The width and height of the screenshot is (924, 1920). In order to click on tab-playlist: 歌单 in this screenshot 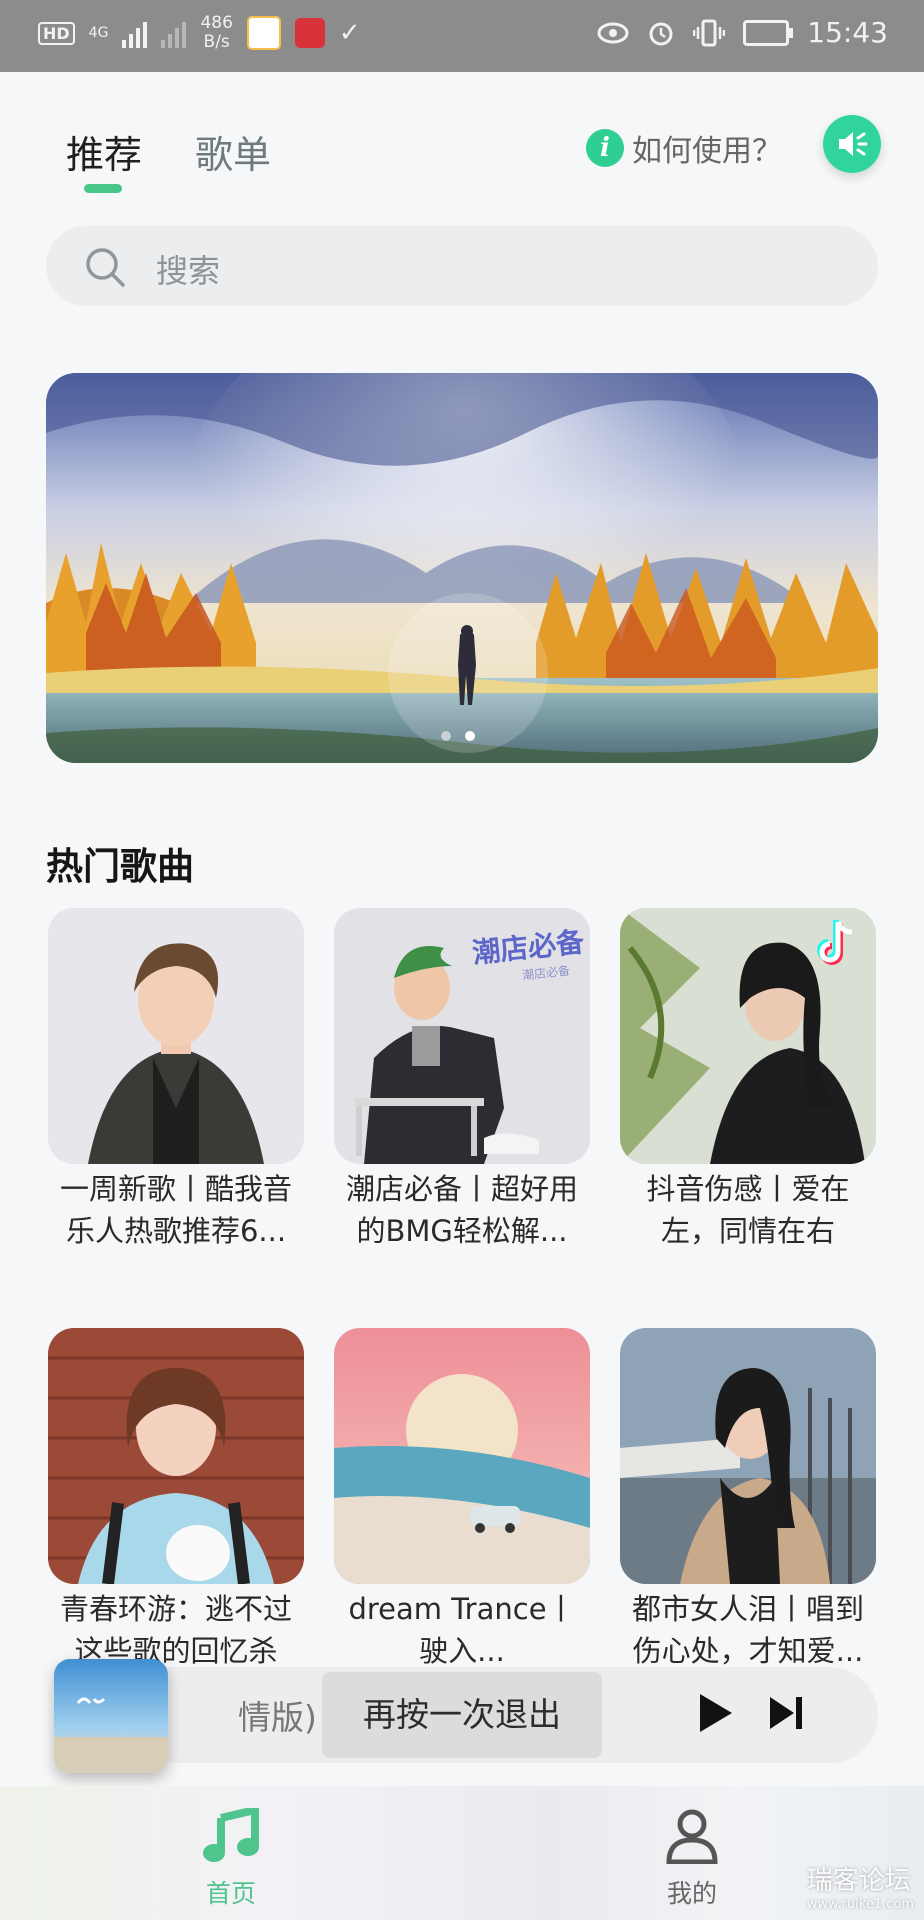, I will do `click(233, 151)`.